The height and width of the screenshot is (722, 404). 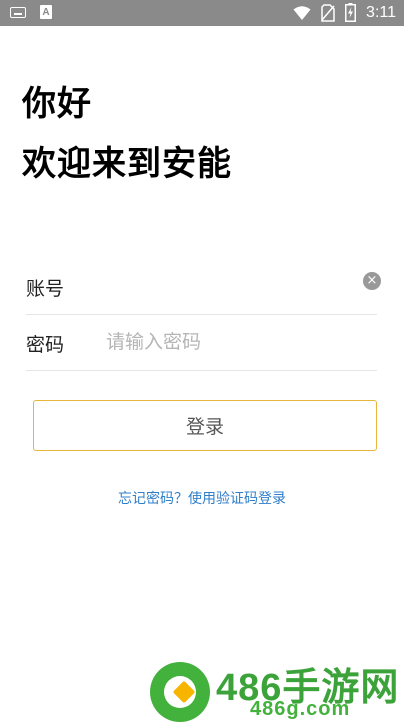 I want to click on account-input, so click(x=231, y=286).